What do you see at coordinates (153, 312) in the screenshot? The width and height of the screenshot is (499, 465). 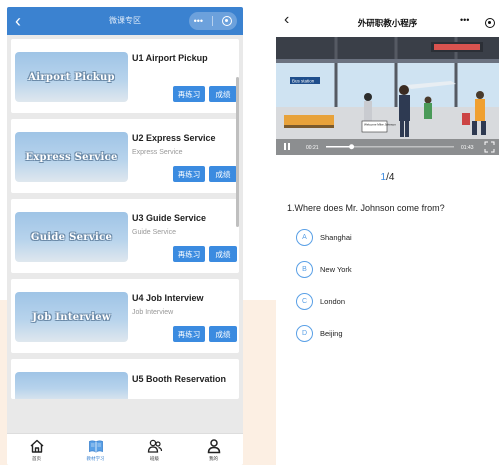 I see `course-subtitle: Job Interview` at bounding box center [153, 312].